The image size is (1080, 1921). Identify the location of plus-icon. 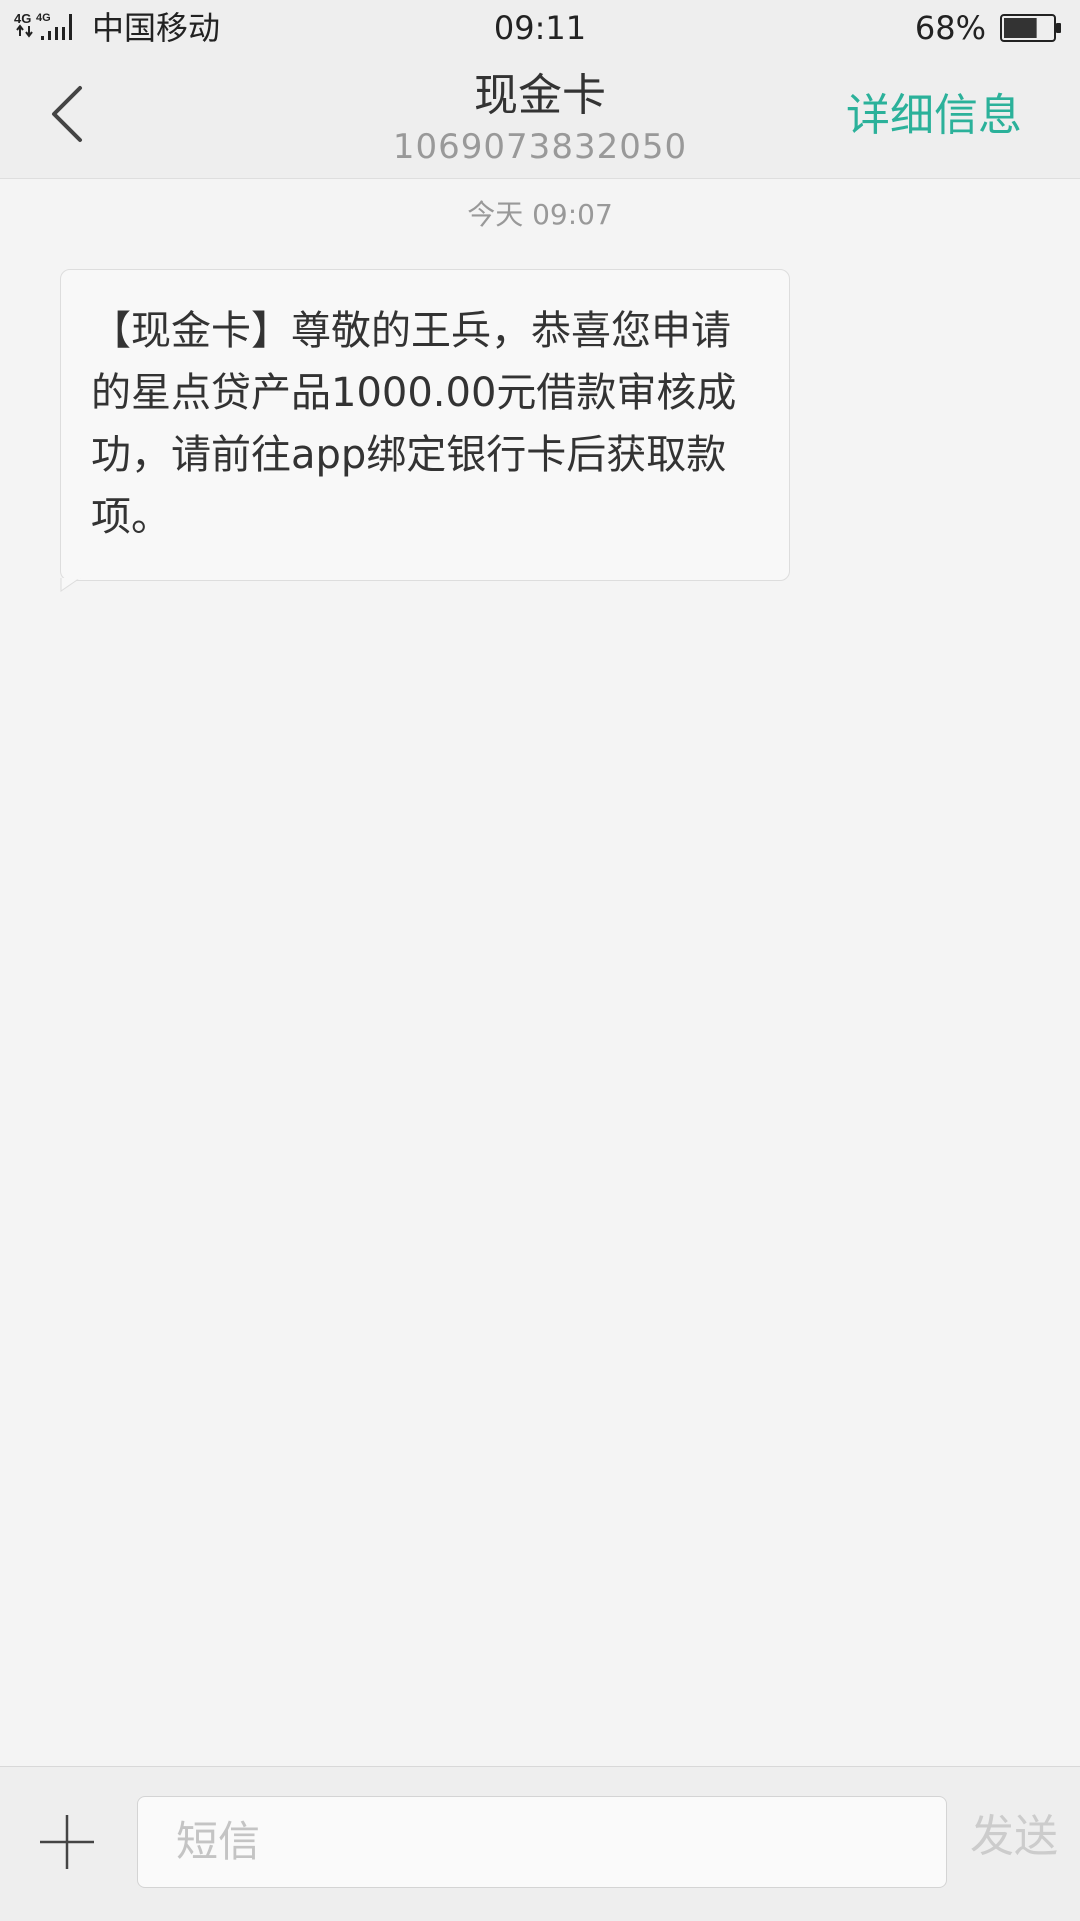
(67, 1842).